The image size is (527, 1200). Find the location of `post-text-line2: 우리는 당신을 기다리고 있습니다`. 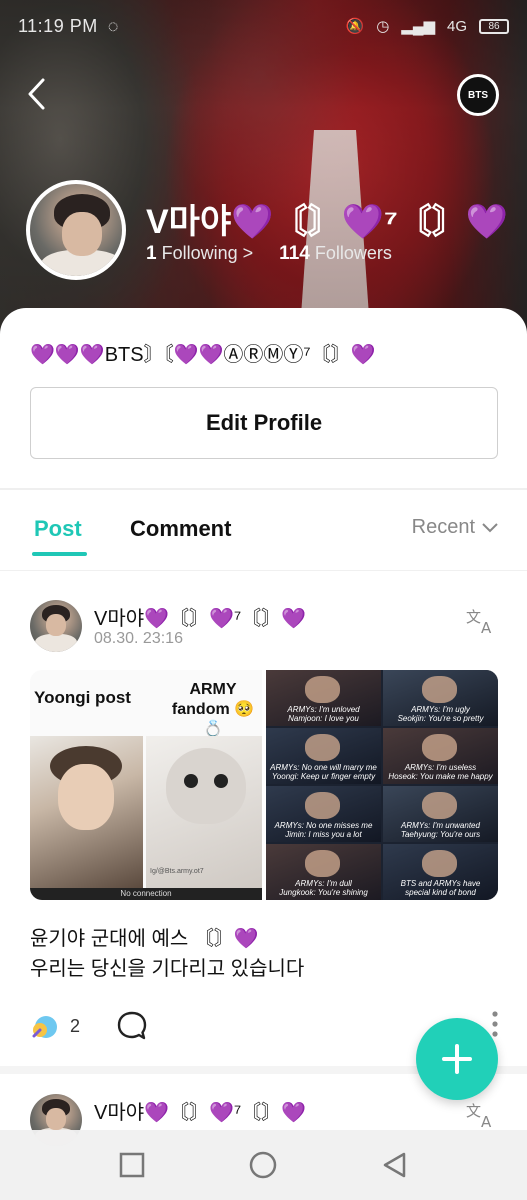

post-text-line2: 우리는 당신을 기다리고 있습니다 is located at coordinates (167, 969).